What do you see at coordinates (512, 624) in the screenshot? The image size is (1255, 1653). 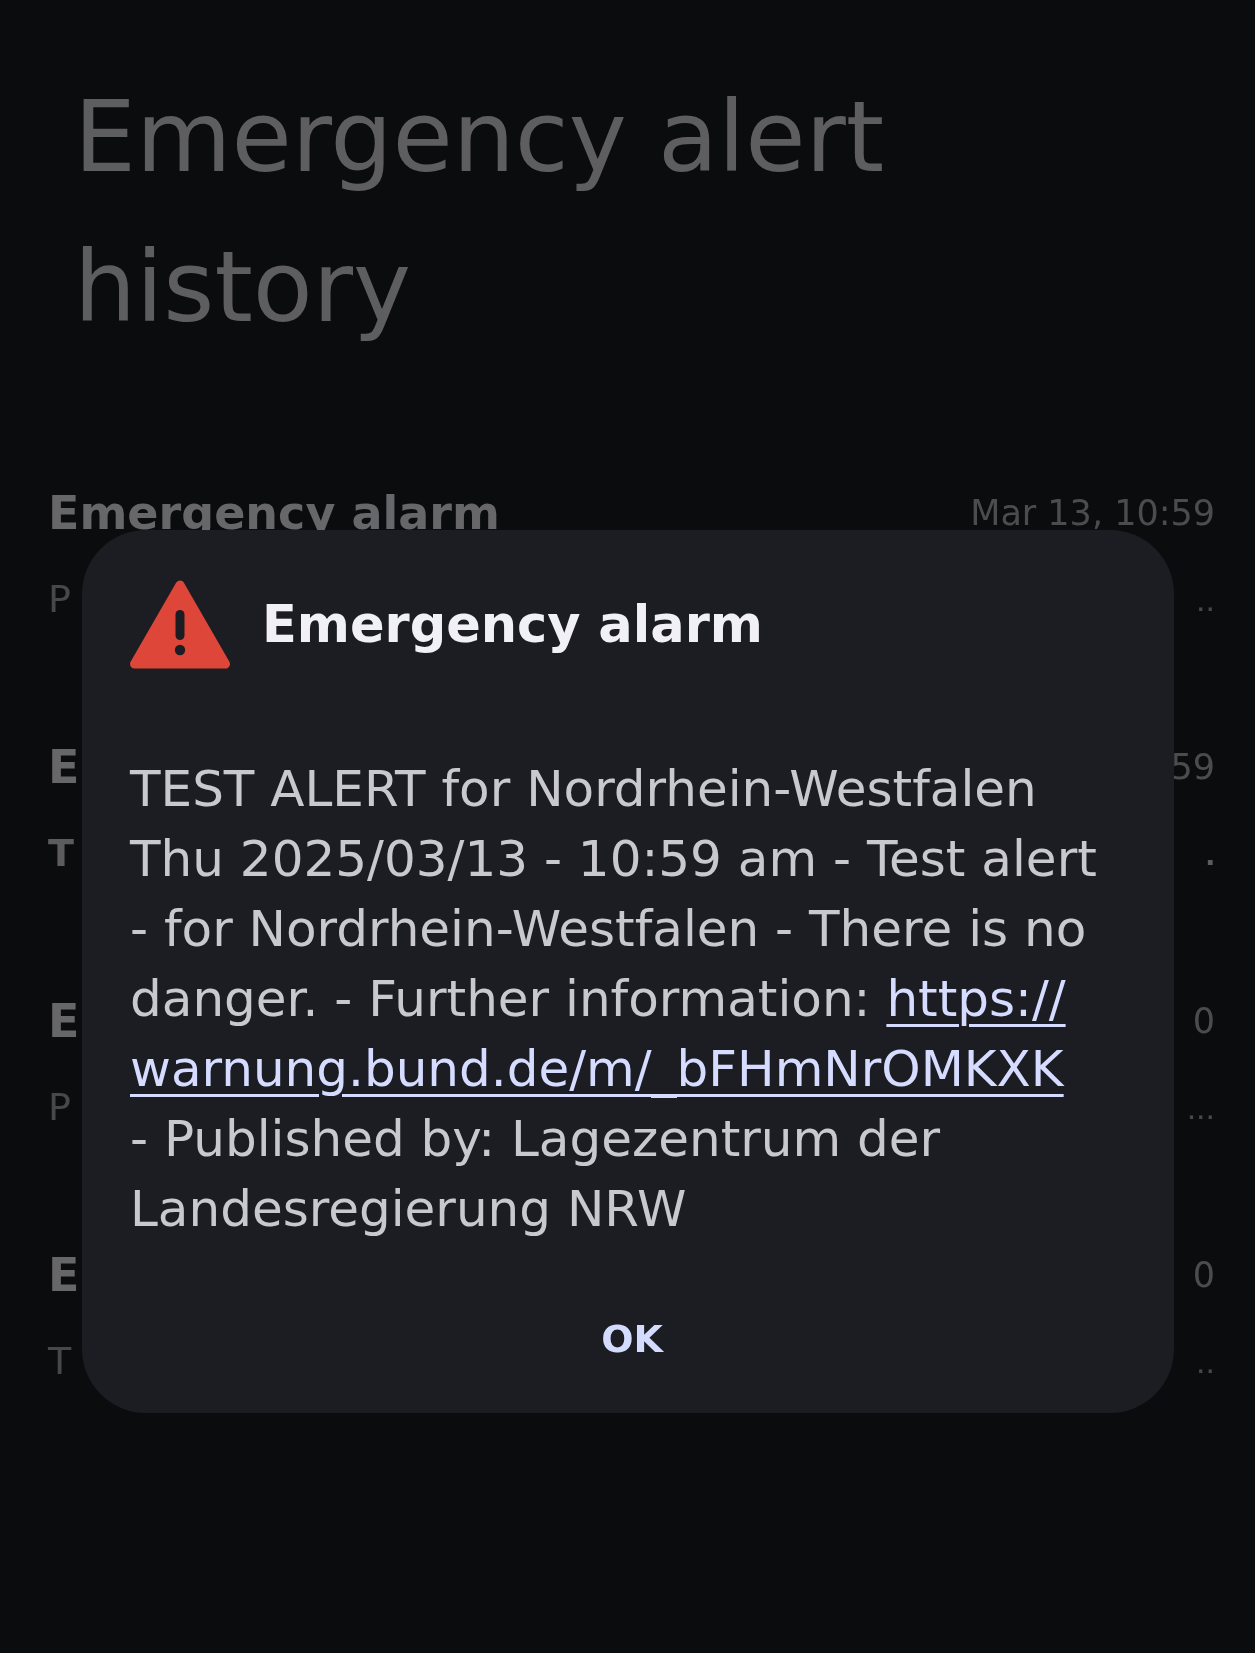 I see `dialog-title: Emergency alarm` at bounding box center [512, 624].